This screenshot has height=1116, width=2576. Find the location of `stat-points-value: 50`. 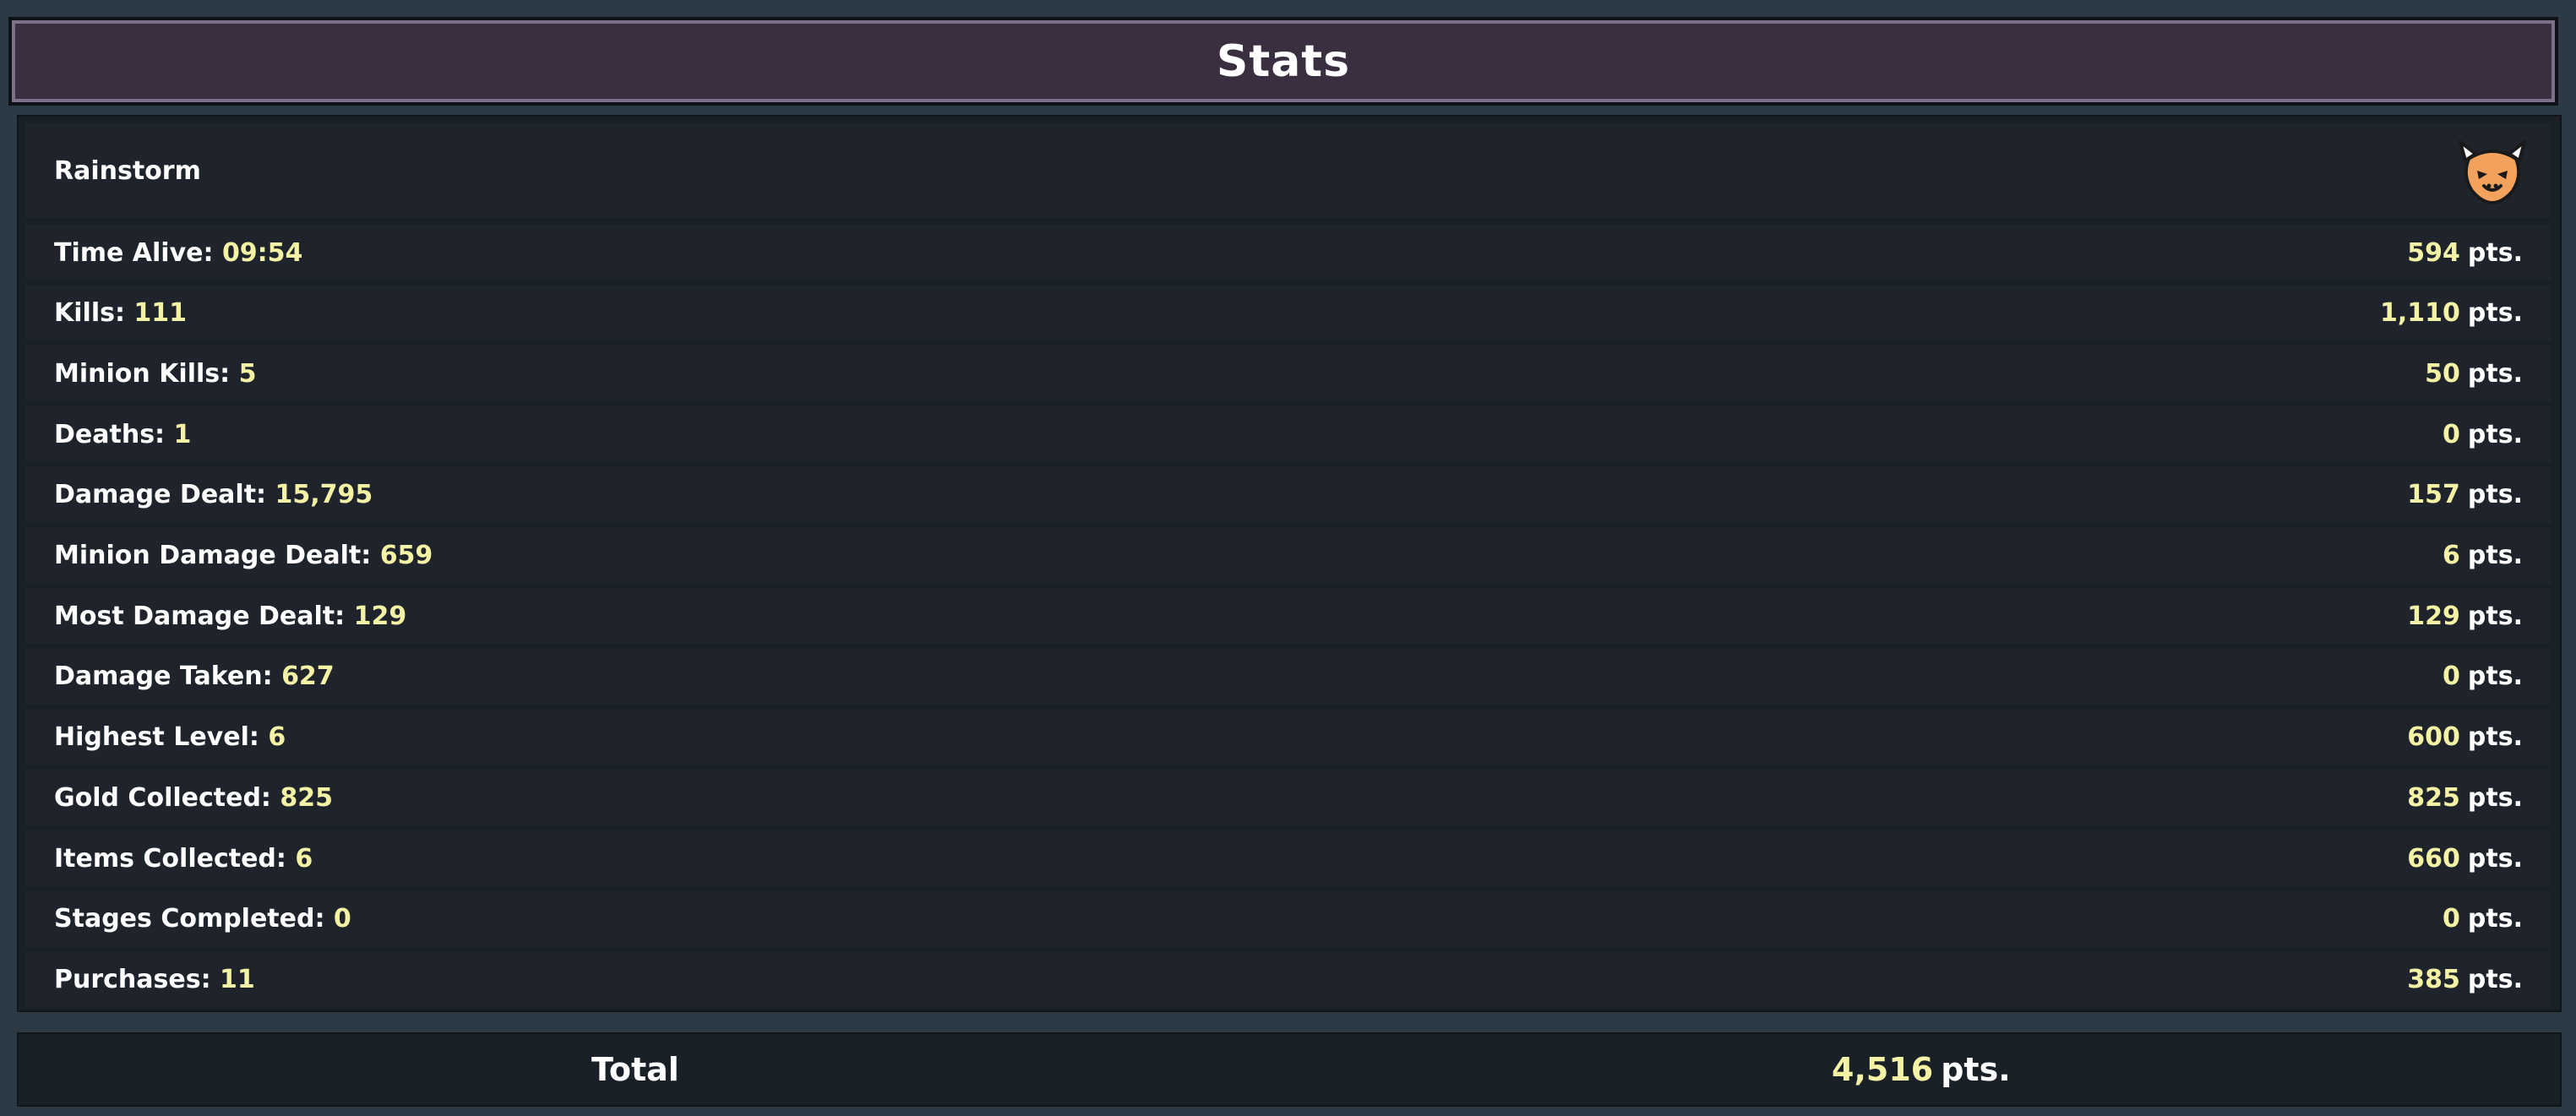

stat-points-value: 50 is located at coordinates (2442, 373).